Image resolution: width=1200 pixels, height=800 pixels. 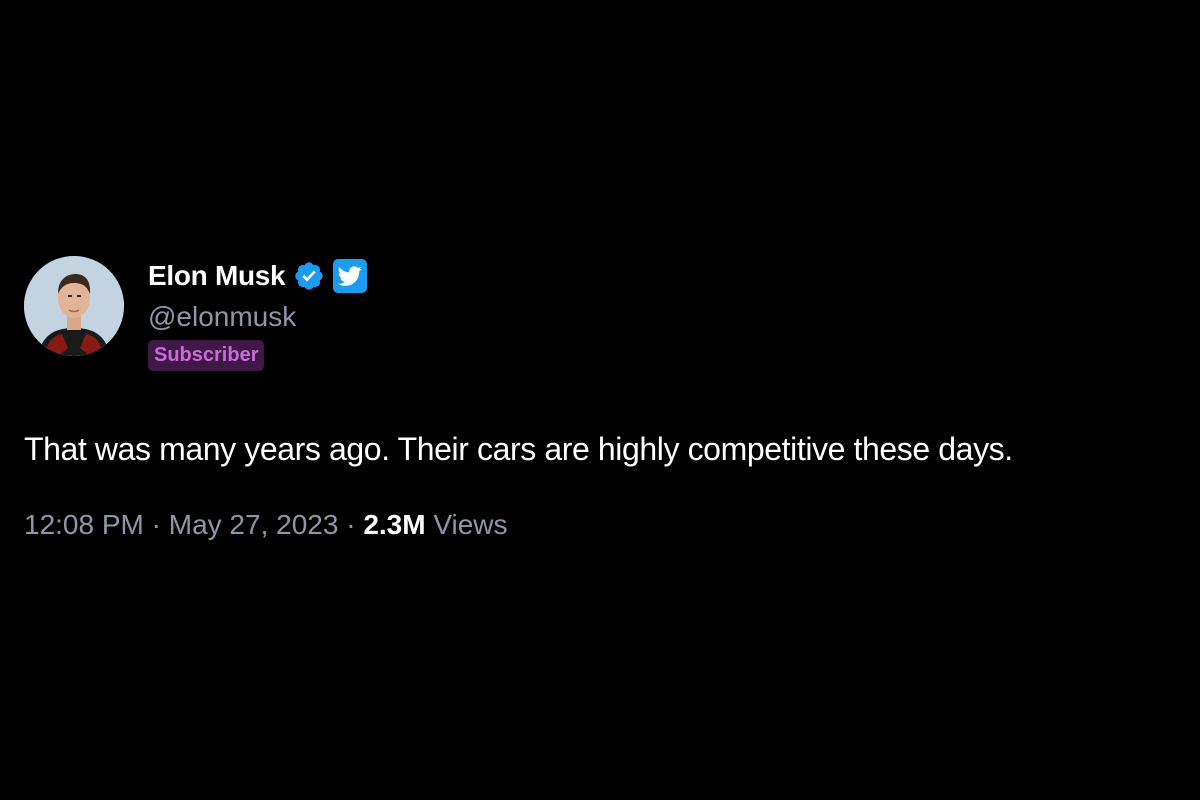 What do you see at coordinates (257, 317) in the screenshot?
I see `author-handle: @elonmusk` at bounding box center [257, 317].